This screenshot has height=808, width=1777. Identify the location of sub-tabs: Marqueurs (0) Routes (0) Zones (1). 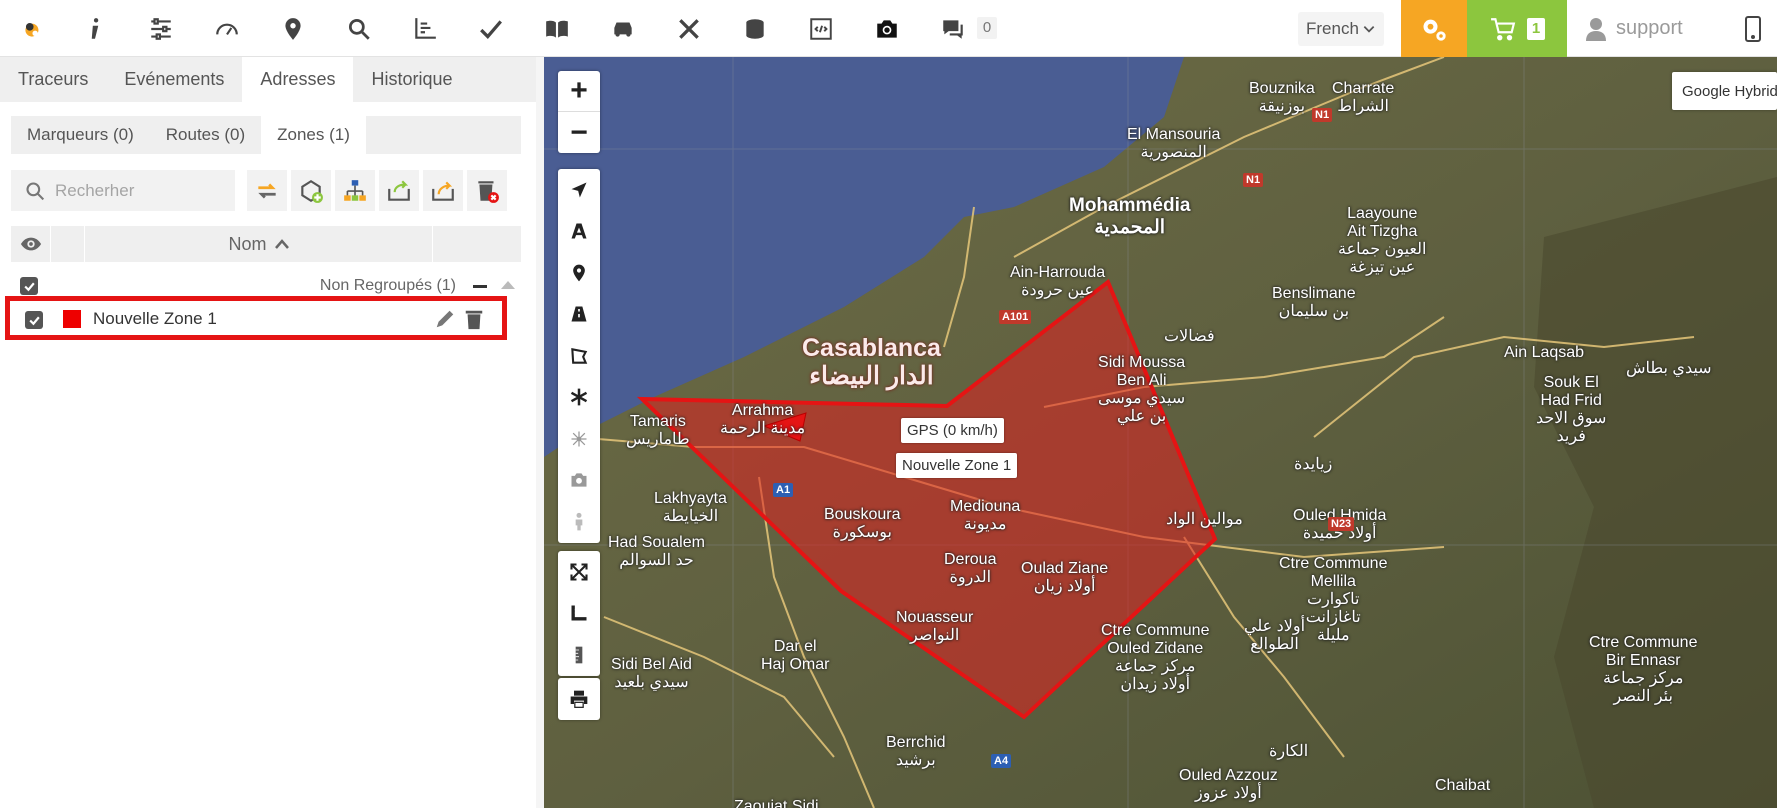
(266, 135).